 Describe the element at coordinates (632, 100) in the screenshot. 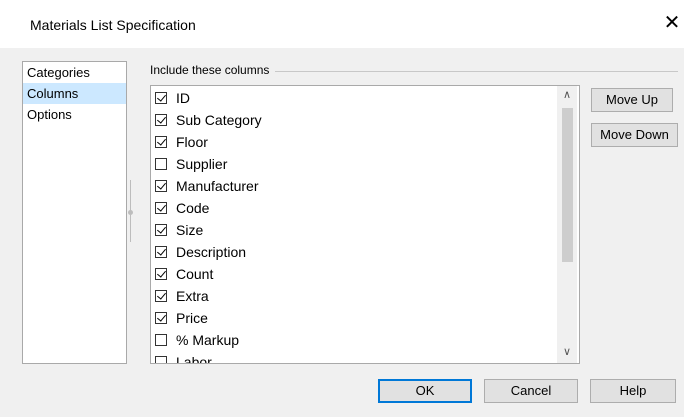

I see `move-up-button: Move Up` at that location.